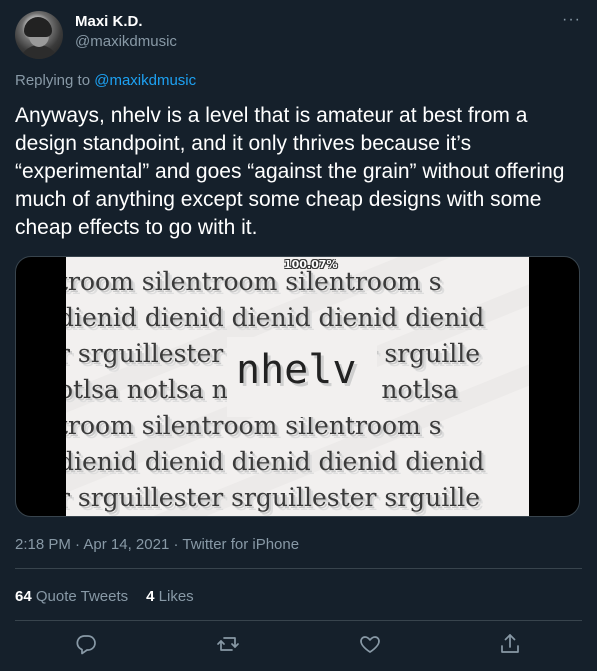 This screenshot has height=671, width=597. Describe the element at coordinates (170, 596) in the screenshot. I see `likes-stat: 4 Likes` at that location.